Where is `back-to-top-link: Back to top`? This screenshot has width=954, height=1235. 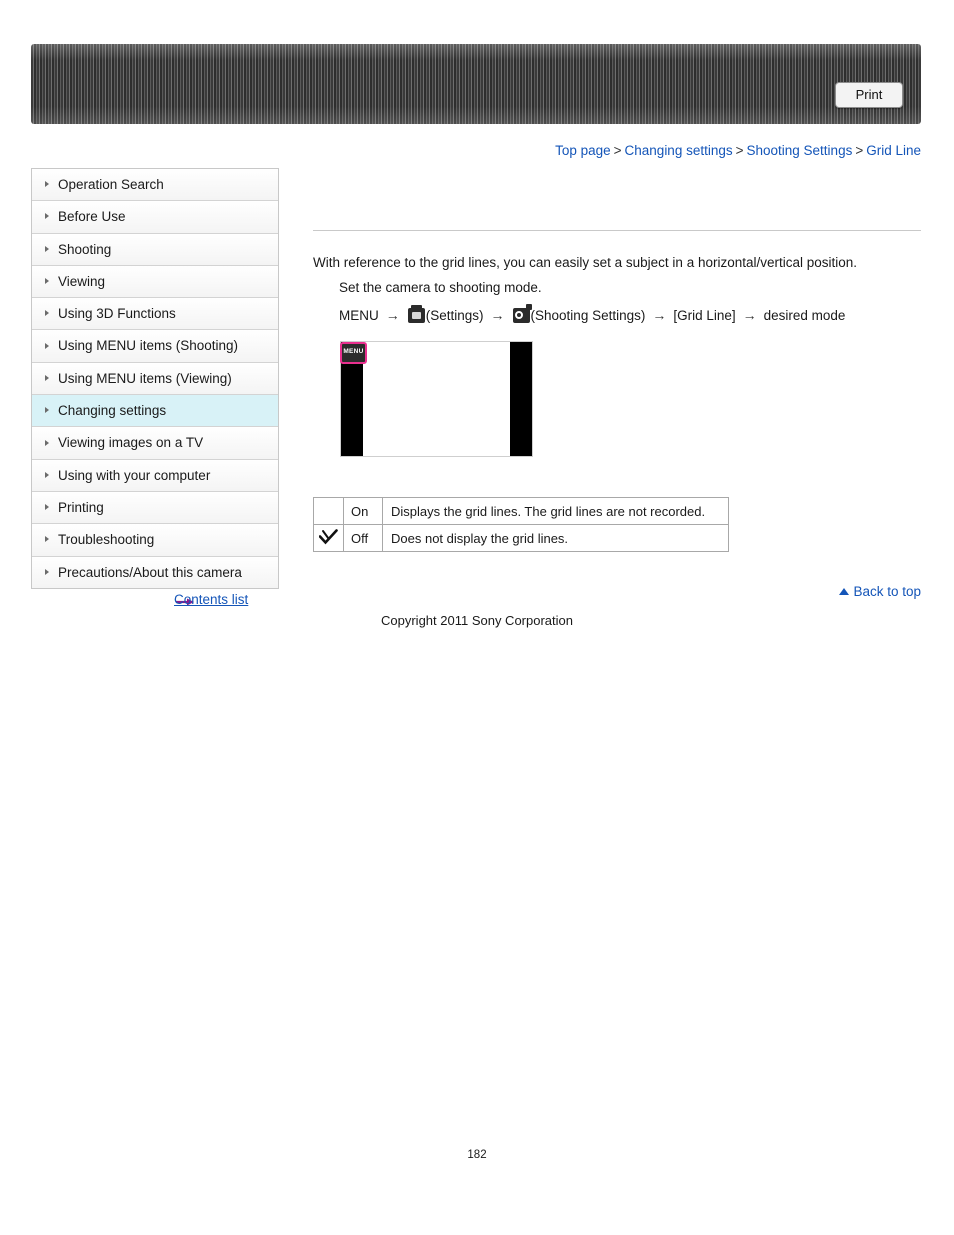 back-to-top-link: Back to top is located at coordinates (880, 591).